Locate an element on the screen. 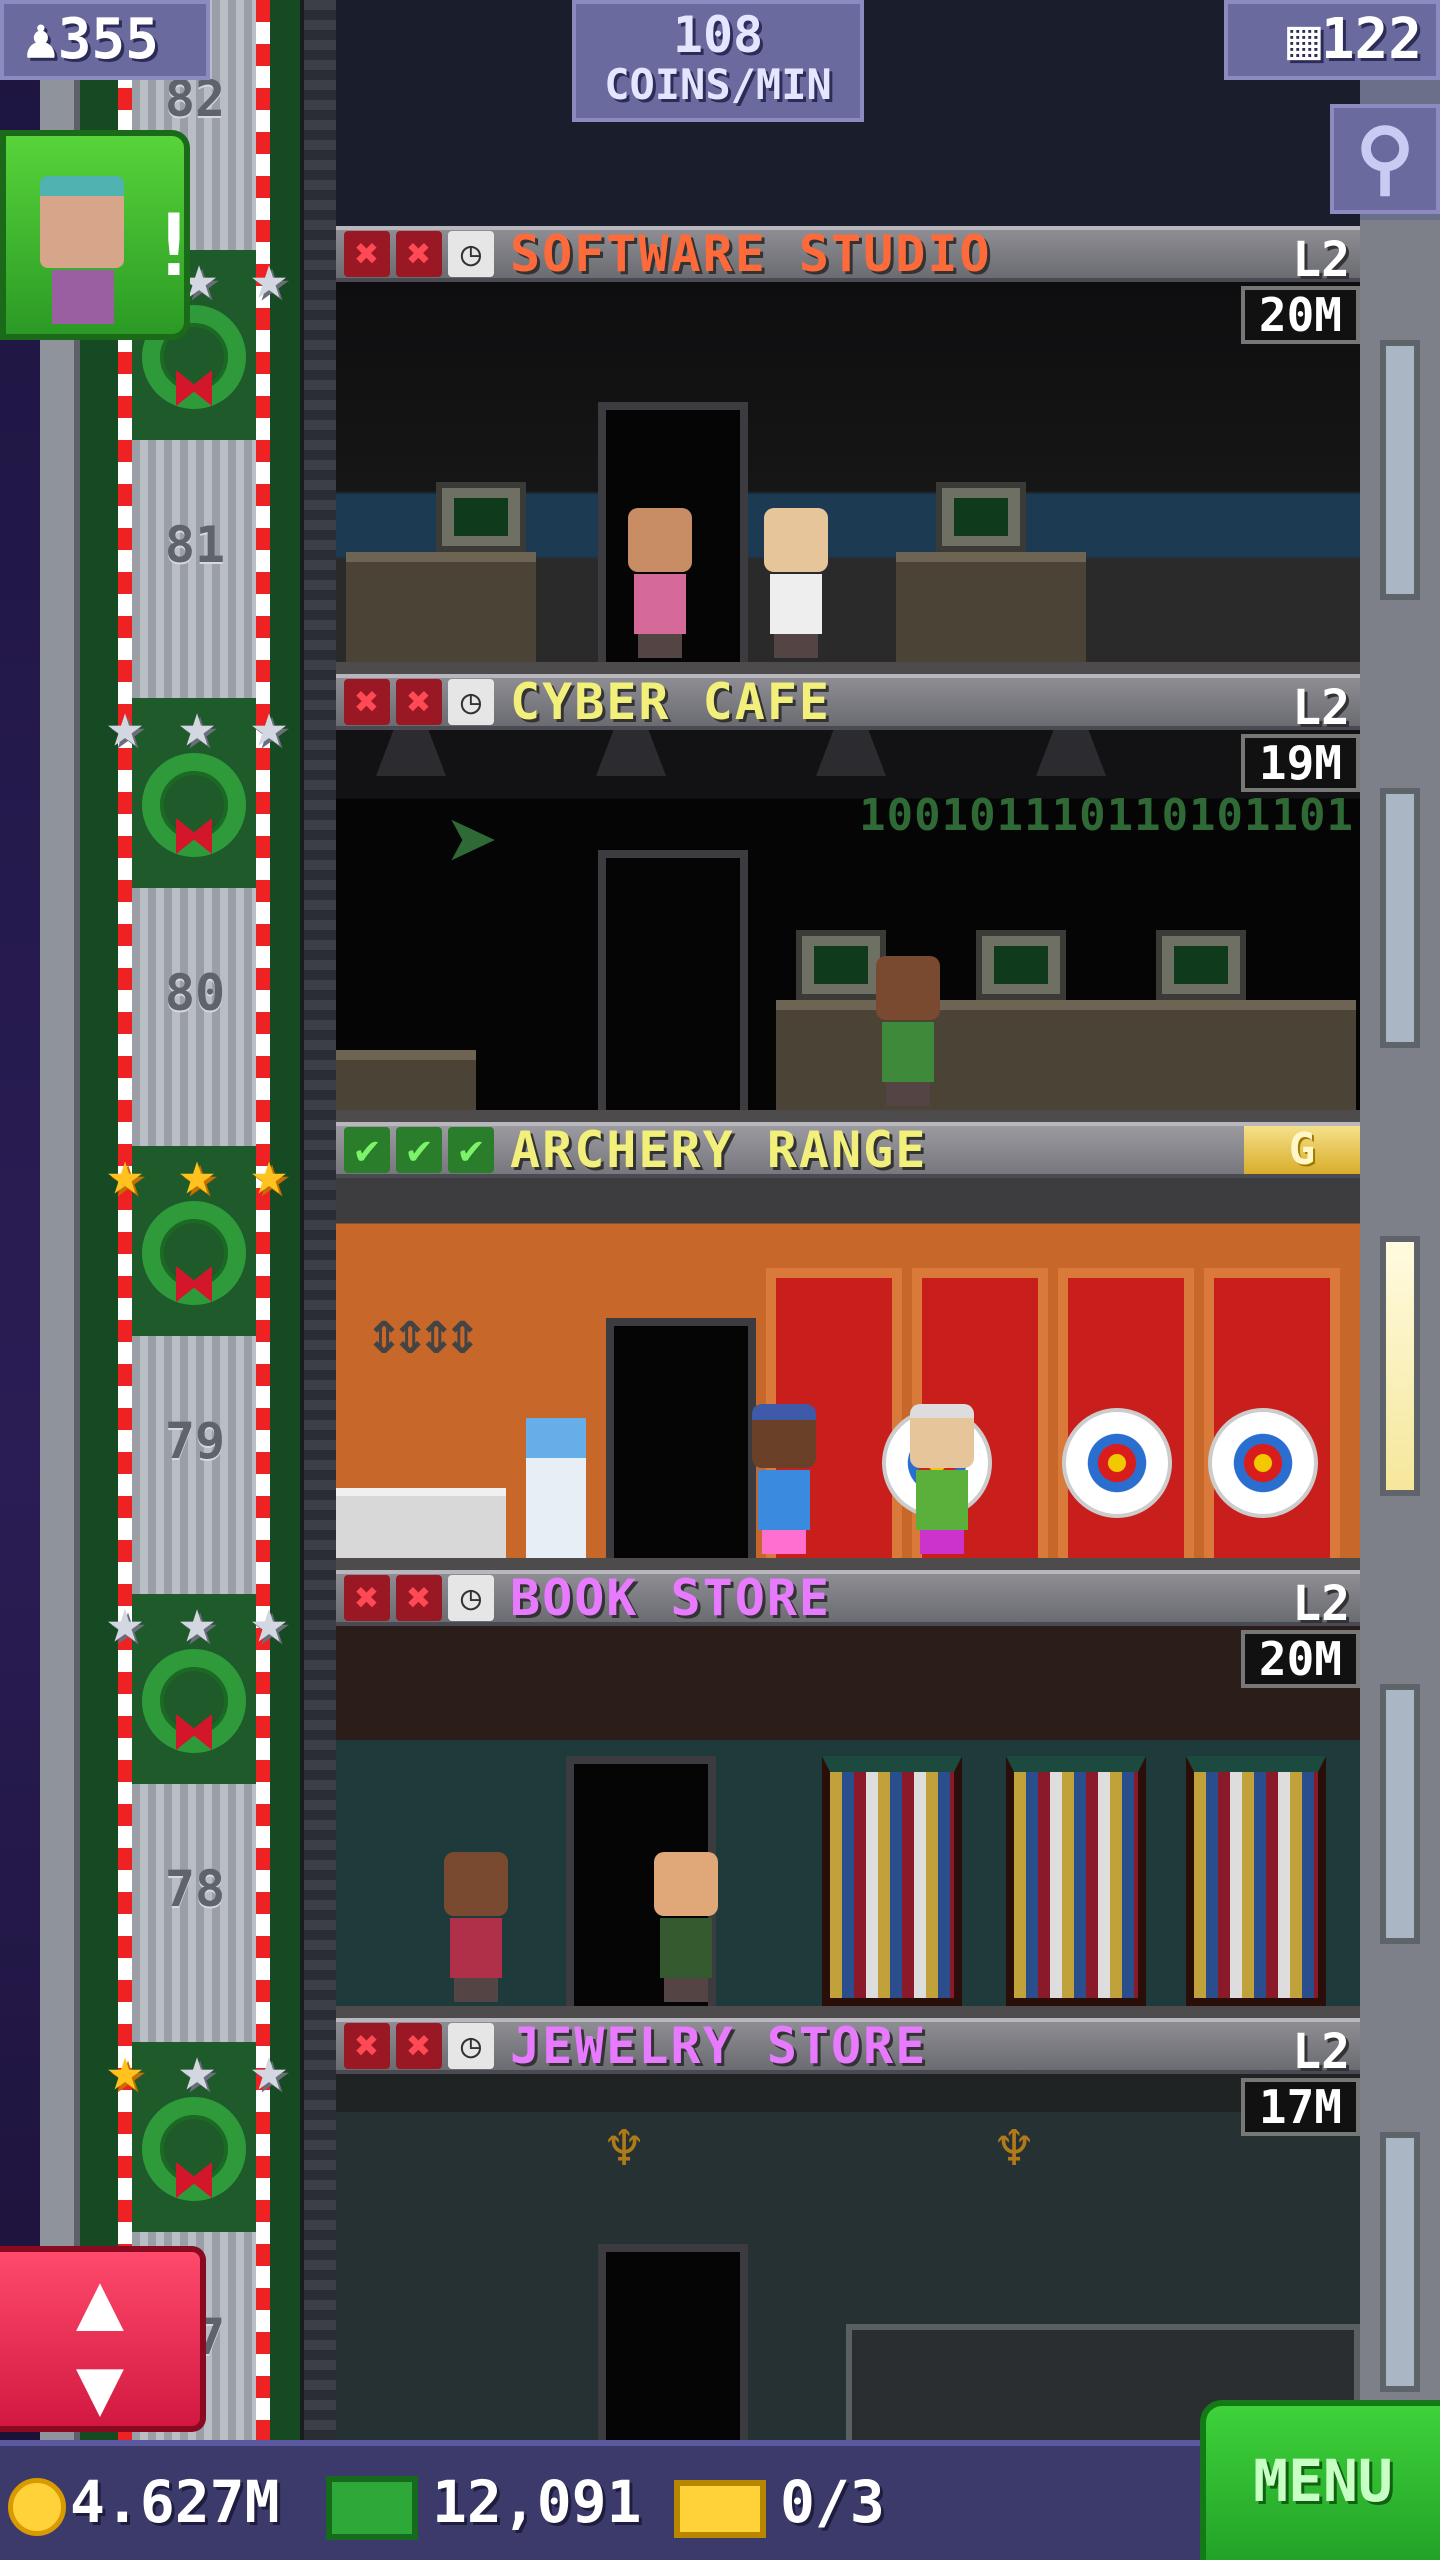  population-counter: ♟355 is located at coordinates (105, 40).